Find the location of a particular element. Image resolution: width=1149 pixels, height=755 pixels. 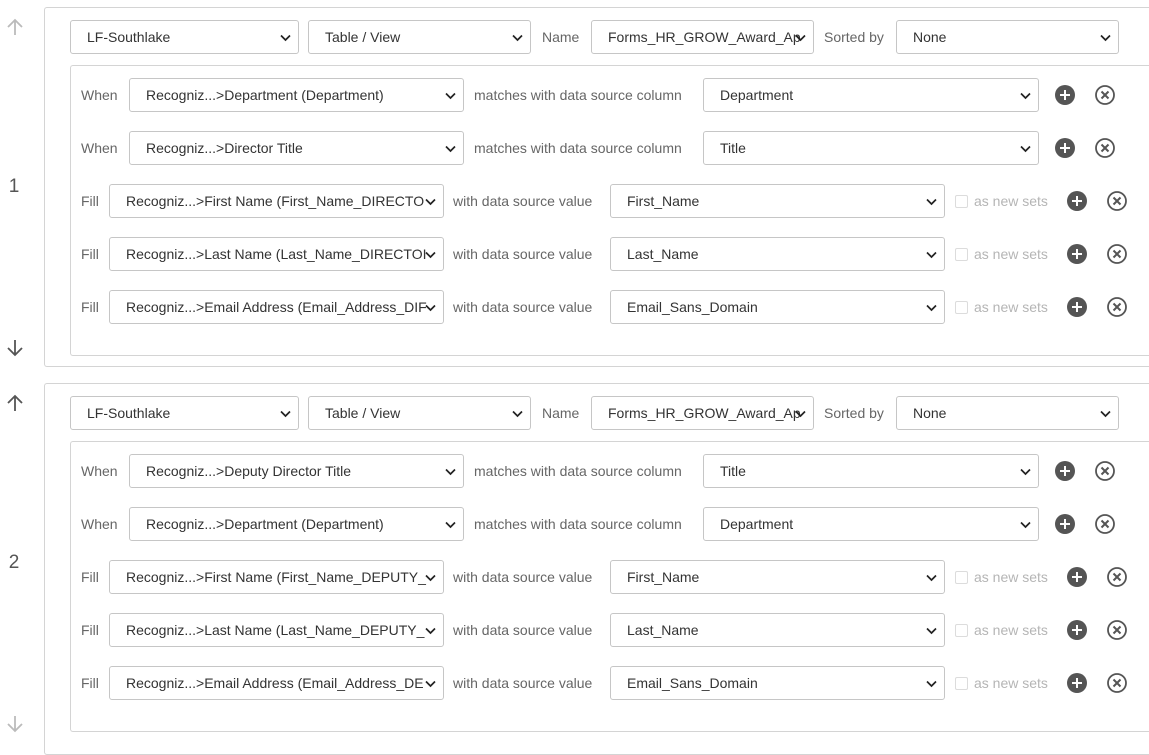

with-value-label: with data source value is located at coordinates (523, 630).